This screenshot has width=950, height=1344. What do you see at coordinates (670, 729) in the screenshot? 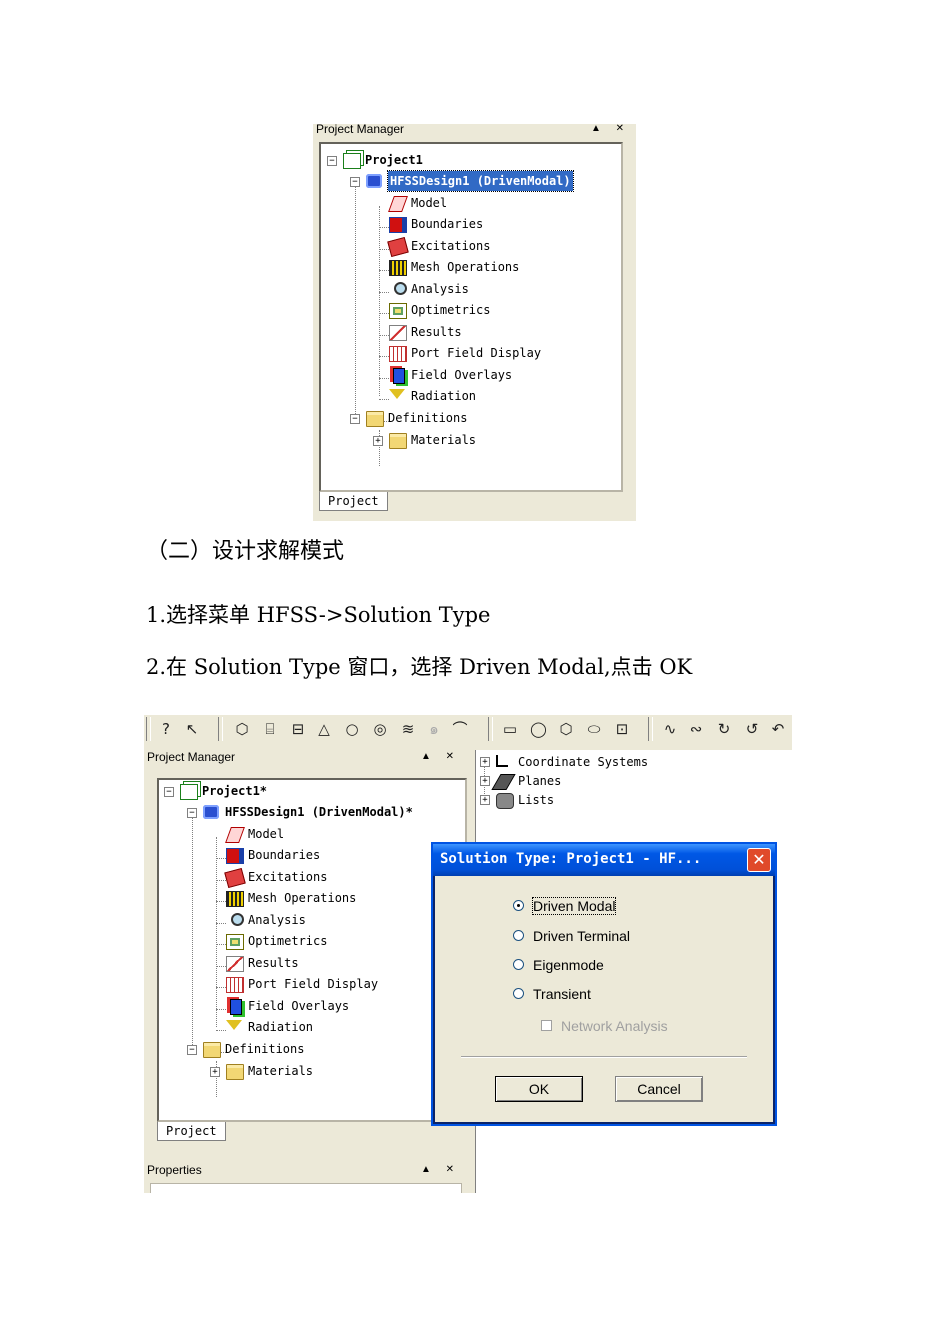
I see `line-icon: ∿` at bounding box center [670, 729].